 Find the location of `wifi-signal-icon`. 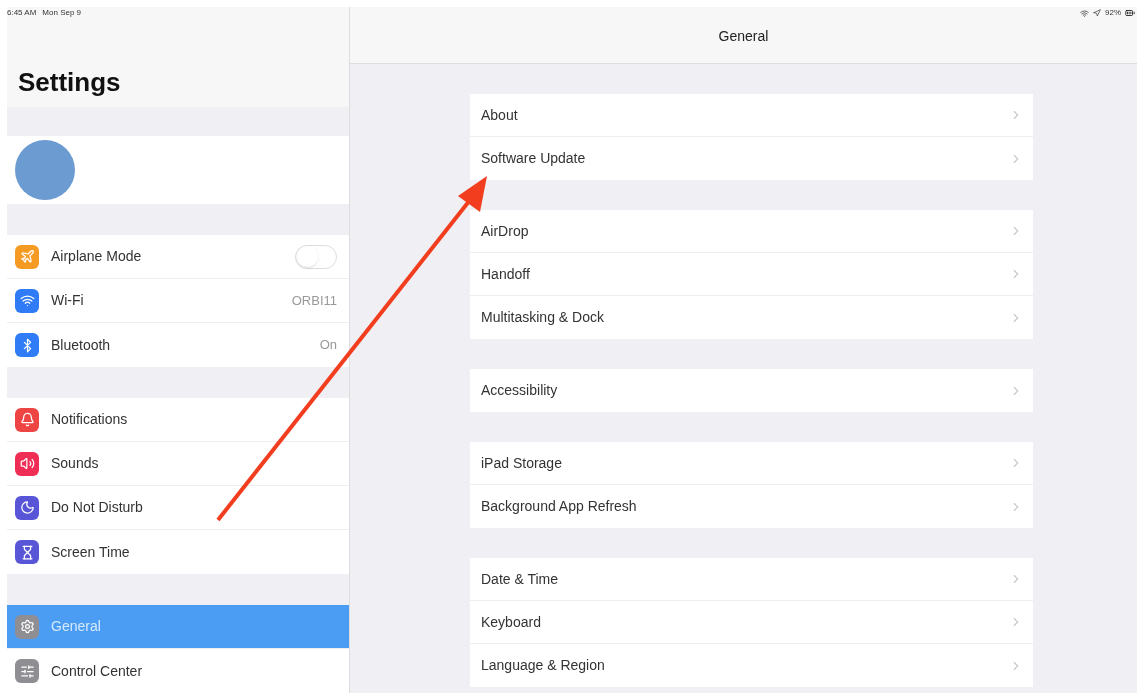

wifi-signal-icon is located at coordinates (1084, 13).